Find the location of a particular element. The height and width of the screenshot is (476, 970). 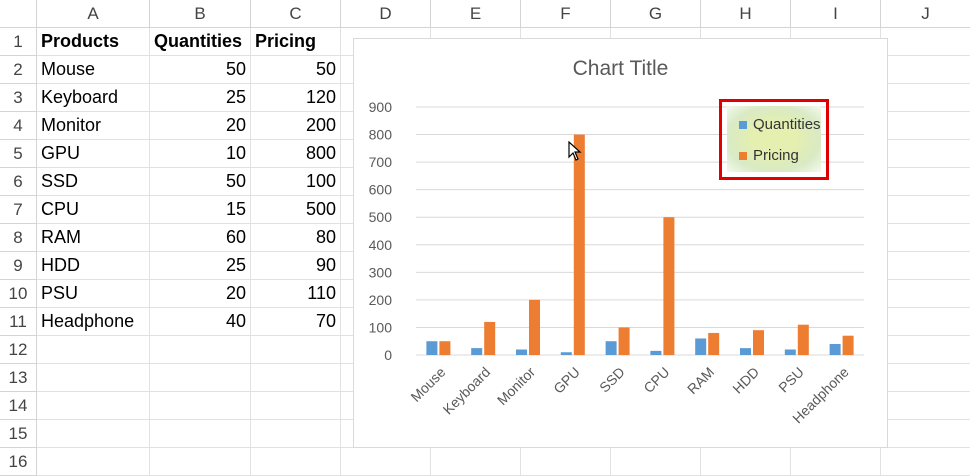

cell-b8: 60 is located at coordinates (200, 238).